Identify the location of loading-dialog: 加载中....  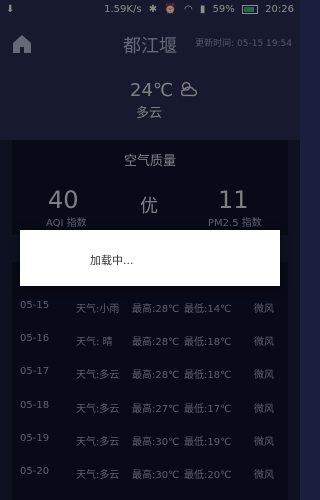
(150, 258).